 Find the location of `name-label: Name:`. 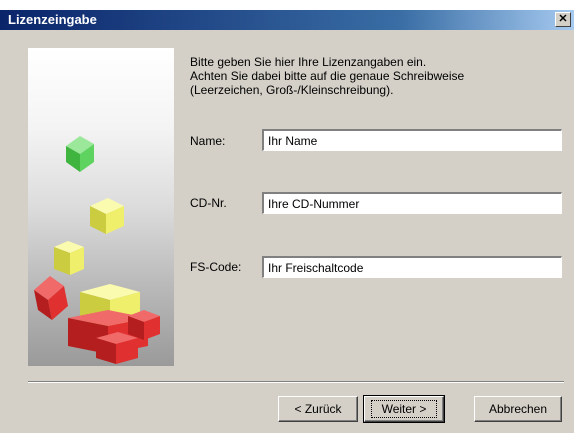

name-label: Name: is located at coordinates (208, 141).